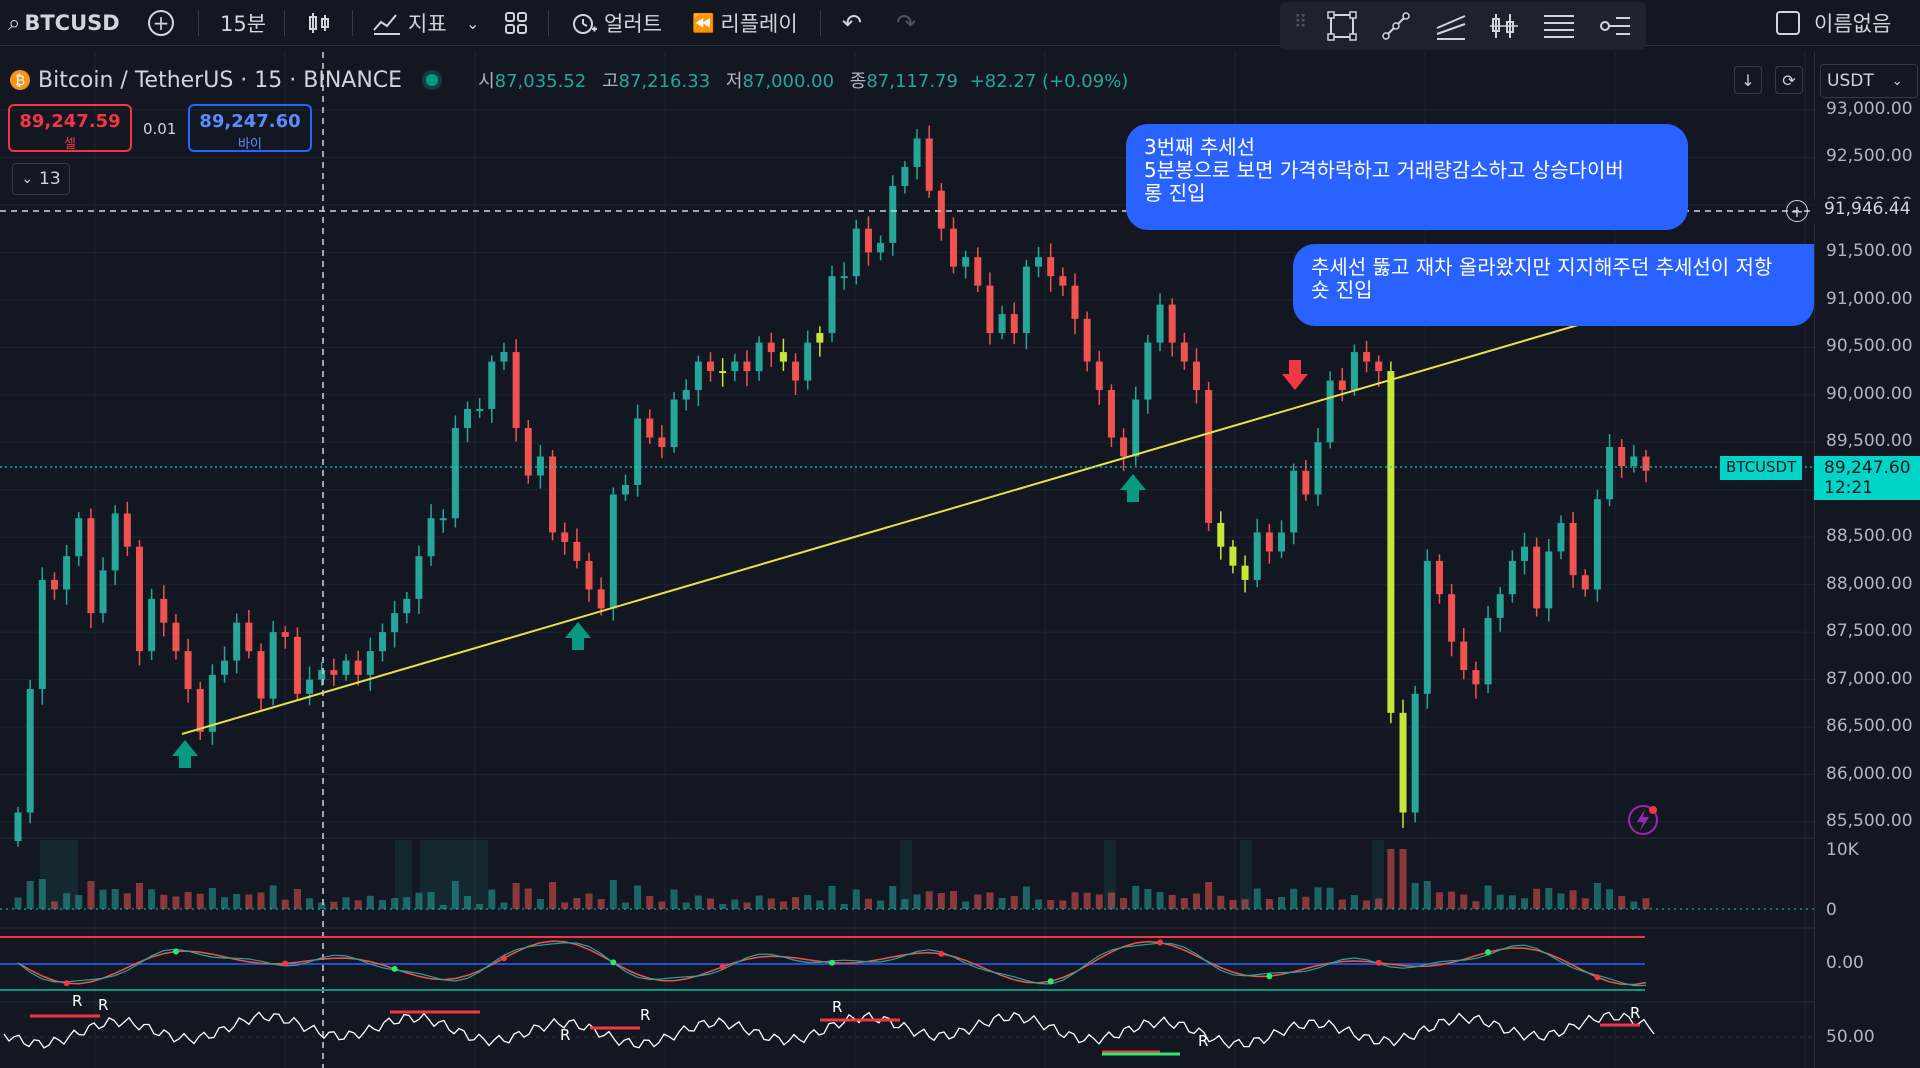 The image size is (1920, 1068). I want to click on scroll-down-button: ↓, so click(1748, 80).